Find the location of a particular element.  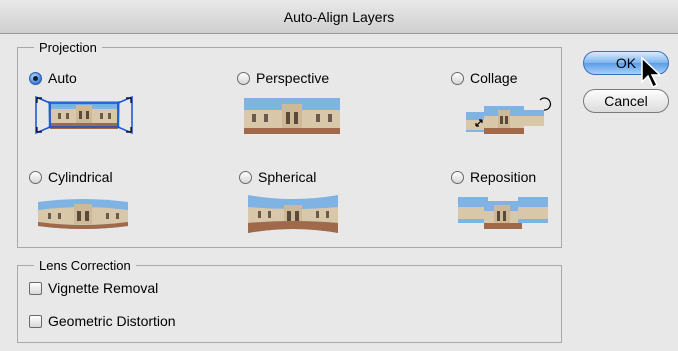

cancel-button: Cancel is located at coordinates (626, 101).